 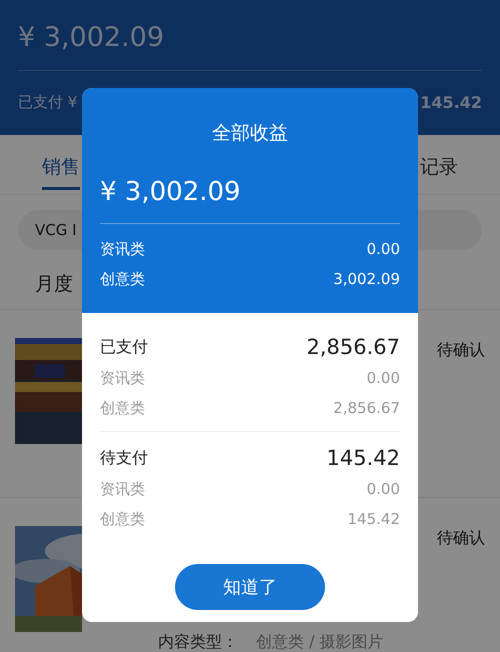 I want to click on paid-label: 已支付 ¥, so click(x=48, y=102).